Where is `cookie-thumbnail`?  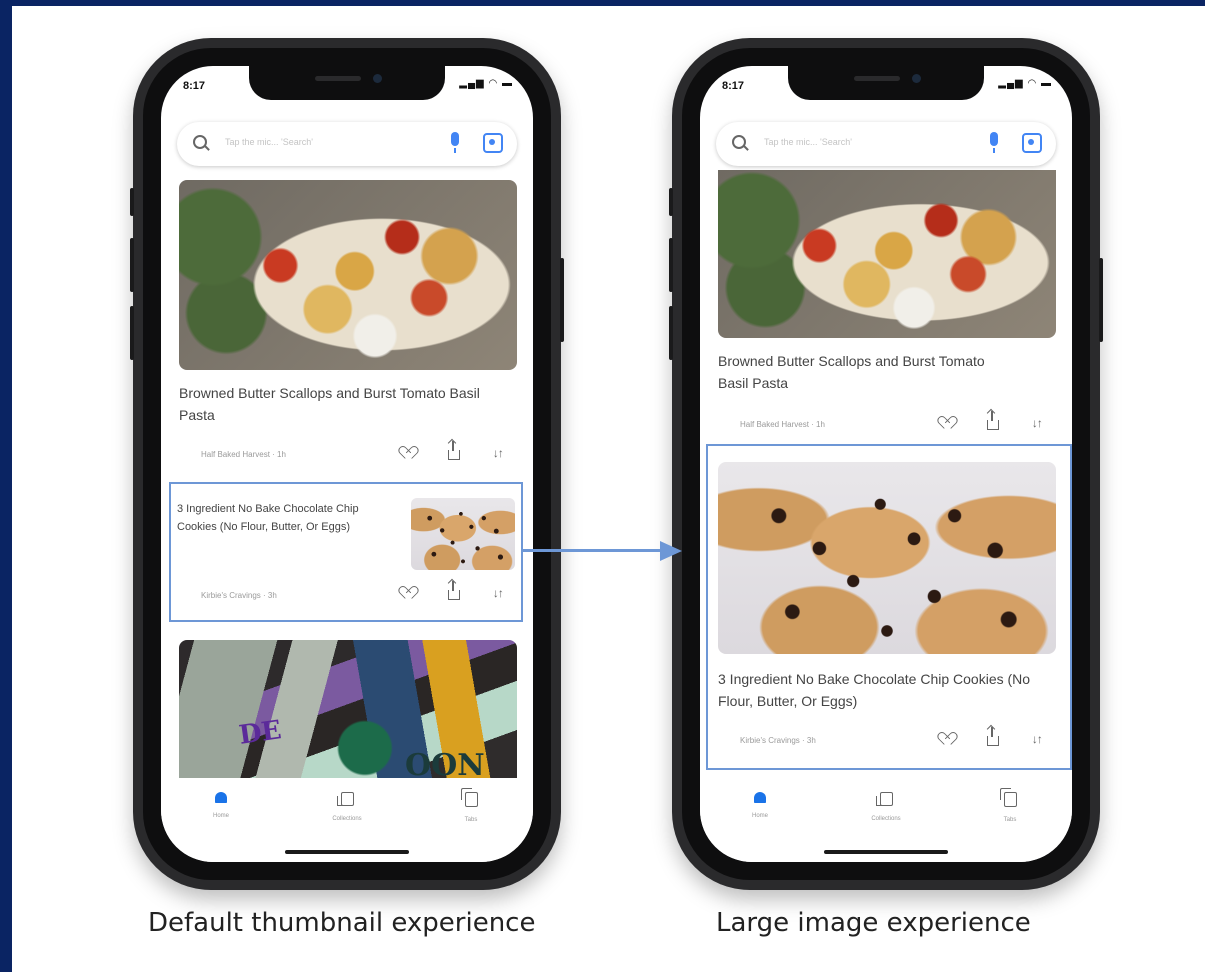 cookie-thumbnail is located at coordinates (463, 534).